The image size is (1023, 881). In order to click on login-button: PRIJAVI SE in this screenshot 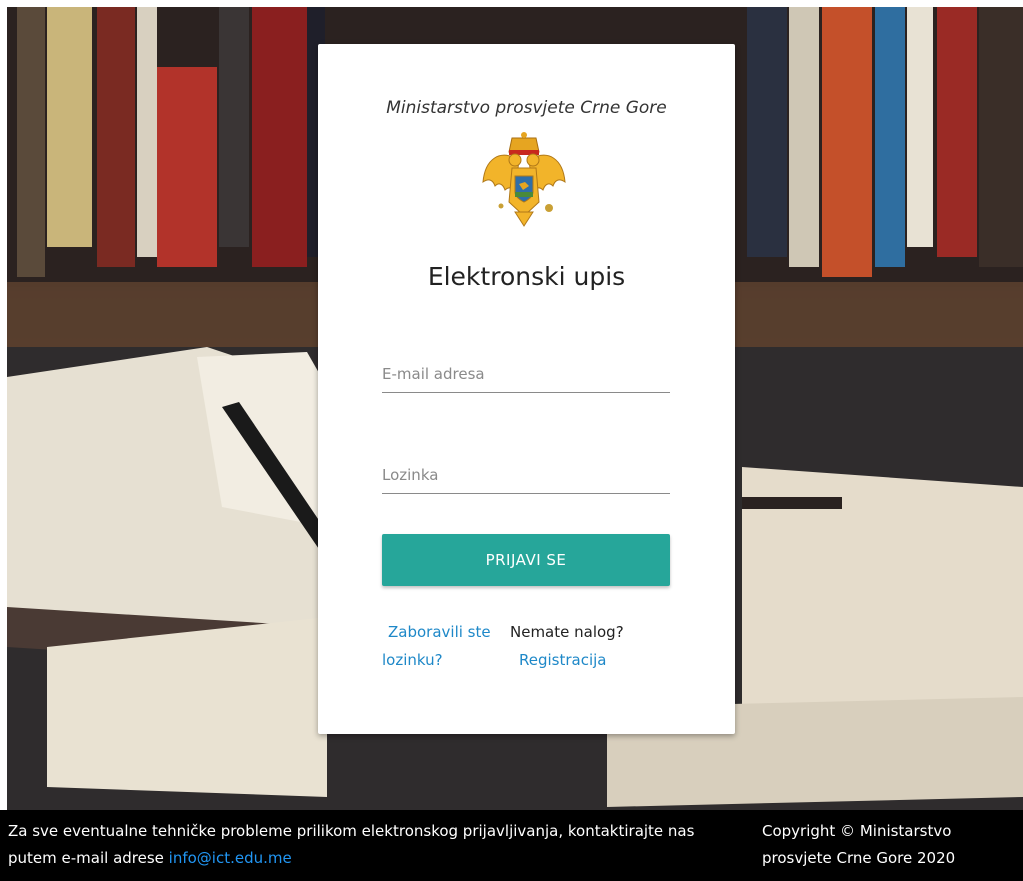, I will do `click(526, 560)`.